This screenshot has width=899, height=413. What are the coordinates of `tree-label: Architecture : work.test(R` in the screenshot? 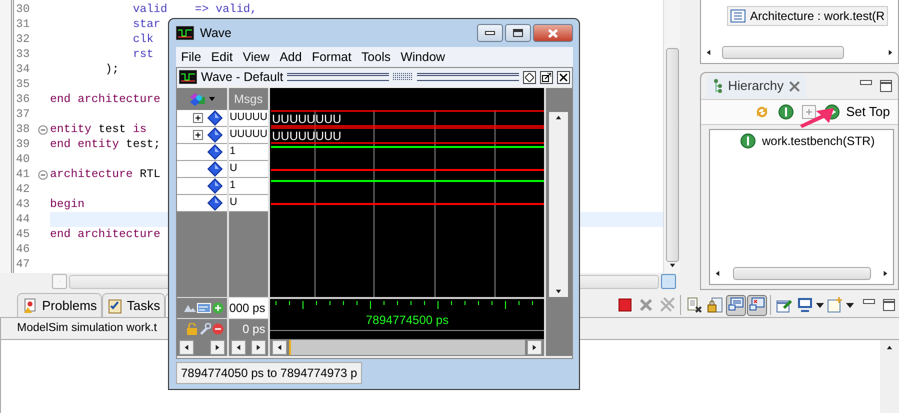 It's located at (817, 16).